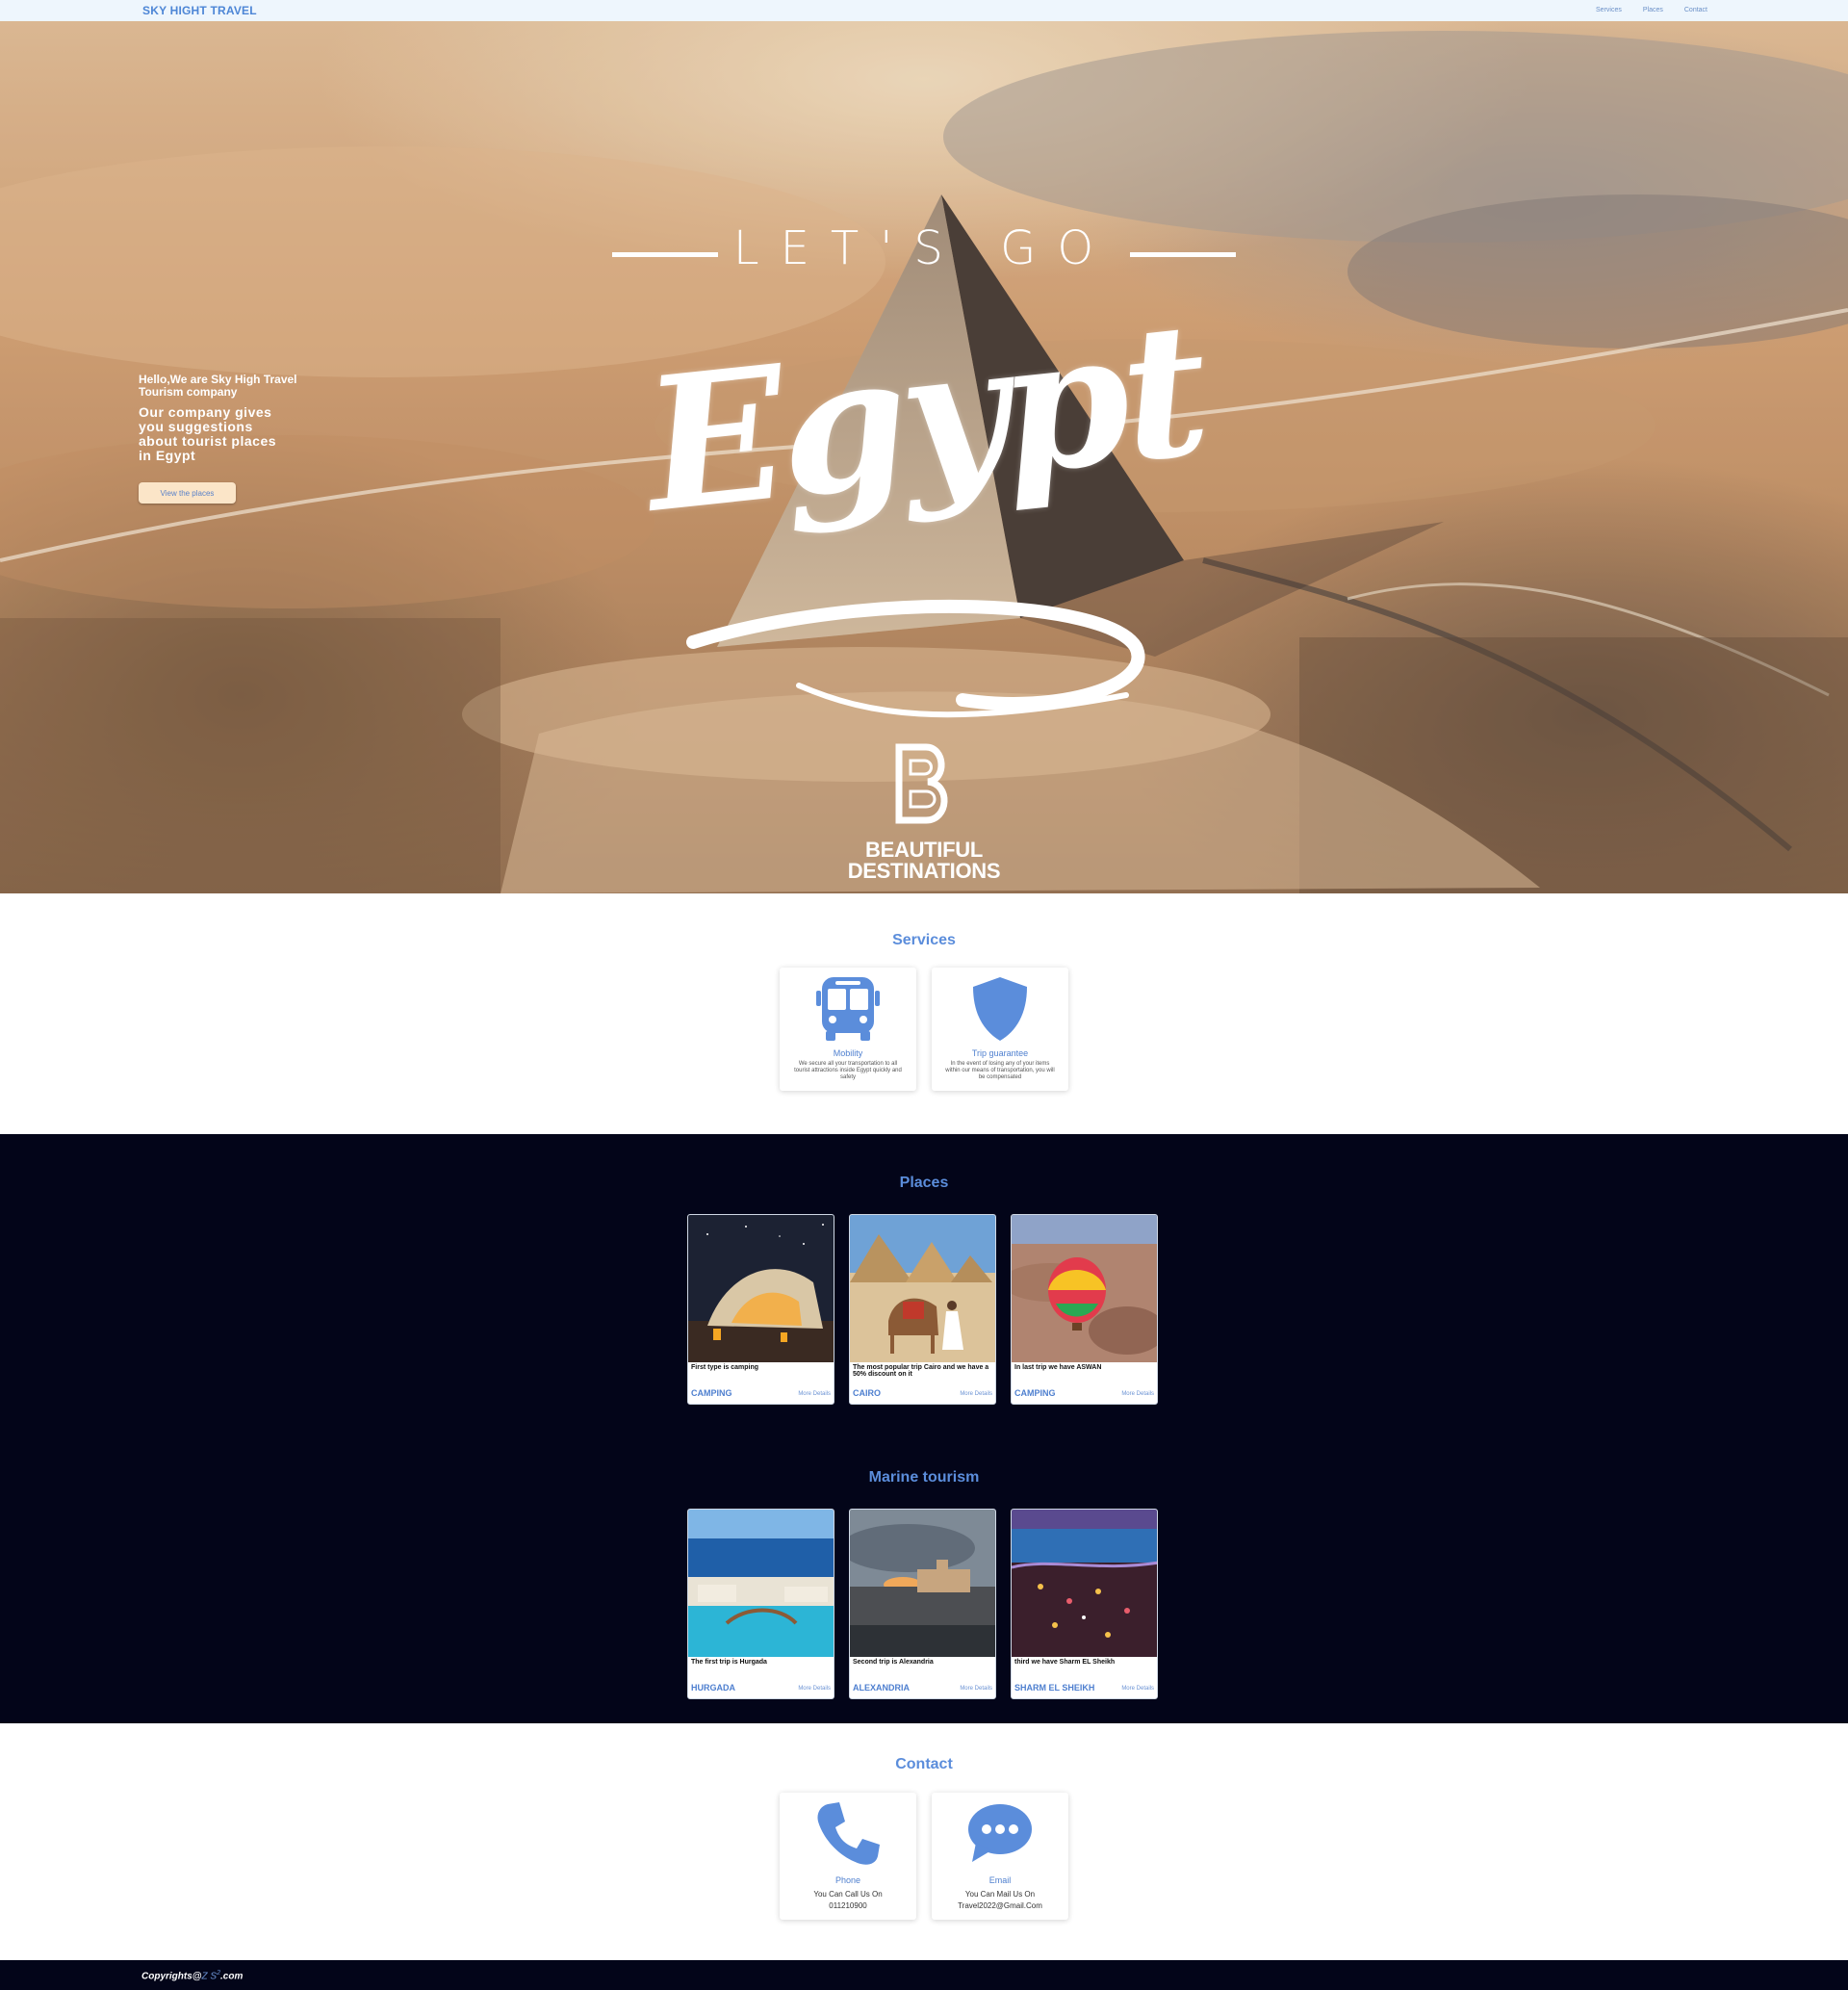 The width and height of the screenshot is (1848, 1990). What do you see at coordinates (725, 1367) in the screenshot?
I see `place-caption: First type is camping` at bounding box center [725, 1367].